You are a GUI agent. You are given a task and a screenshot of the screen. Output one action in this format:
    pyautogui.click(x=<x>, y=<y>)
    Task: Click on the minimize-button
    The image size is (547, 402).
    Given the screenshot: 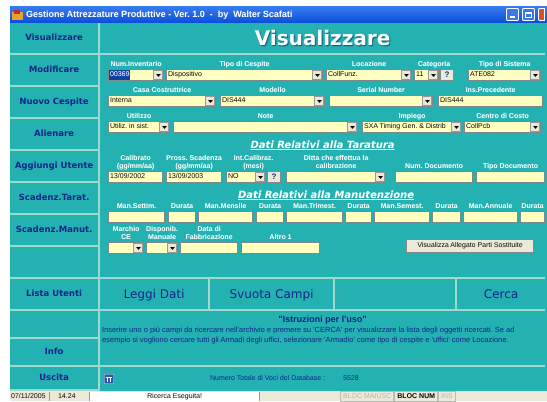 What is the action you would take?
    pyautogui.click(x=512, y=14)
    